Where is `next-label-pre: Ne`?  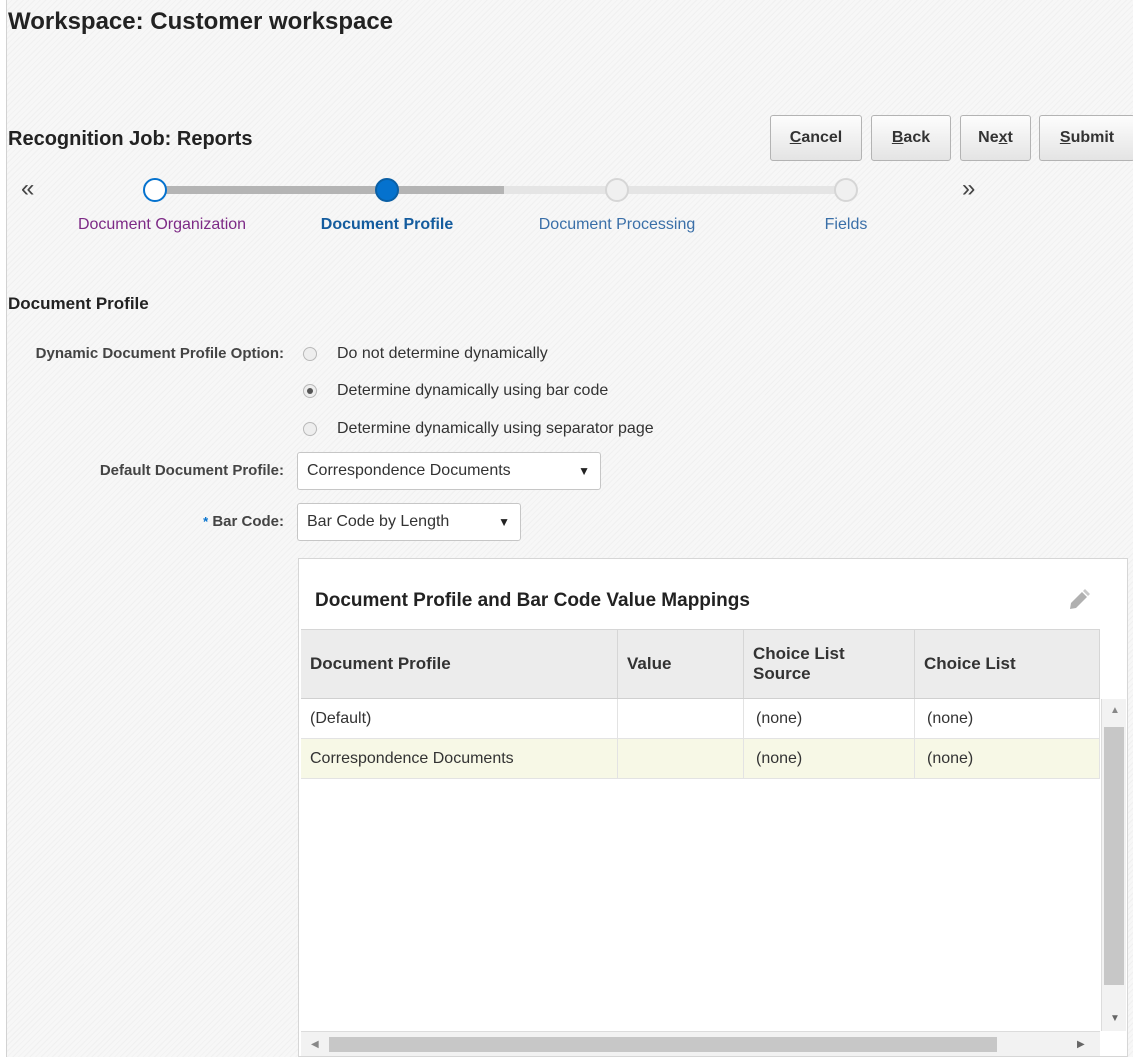 next-label-pre: Ne is located at coordinates (988, 137).